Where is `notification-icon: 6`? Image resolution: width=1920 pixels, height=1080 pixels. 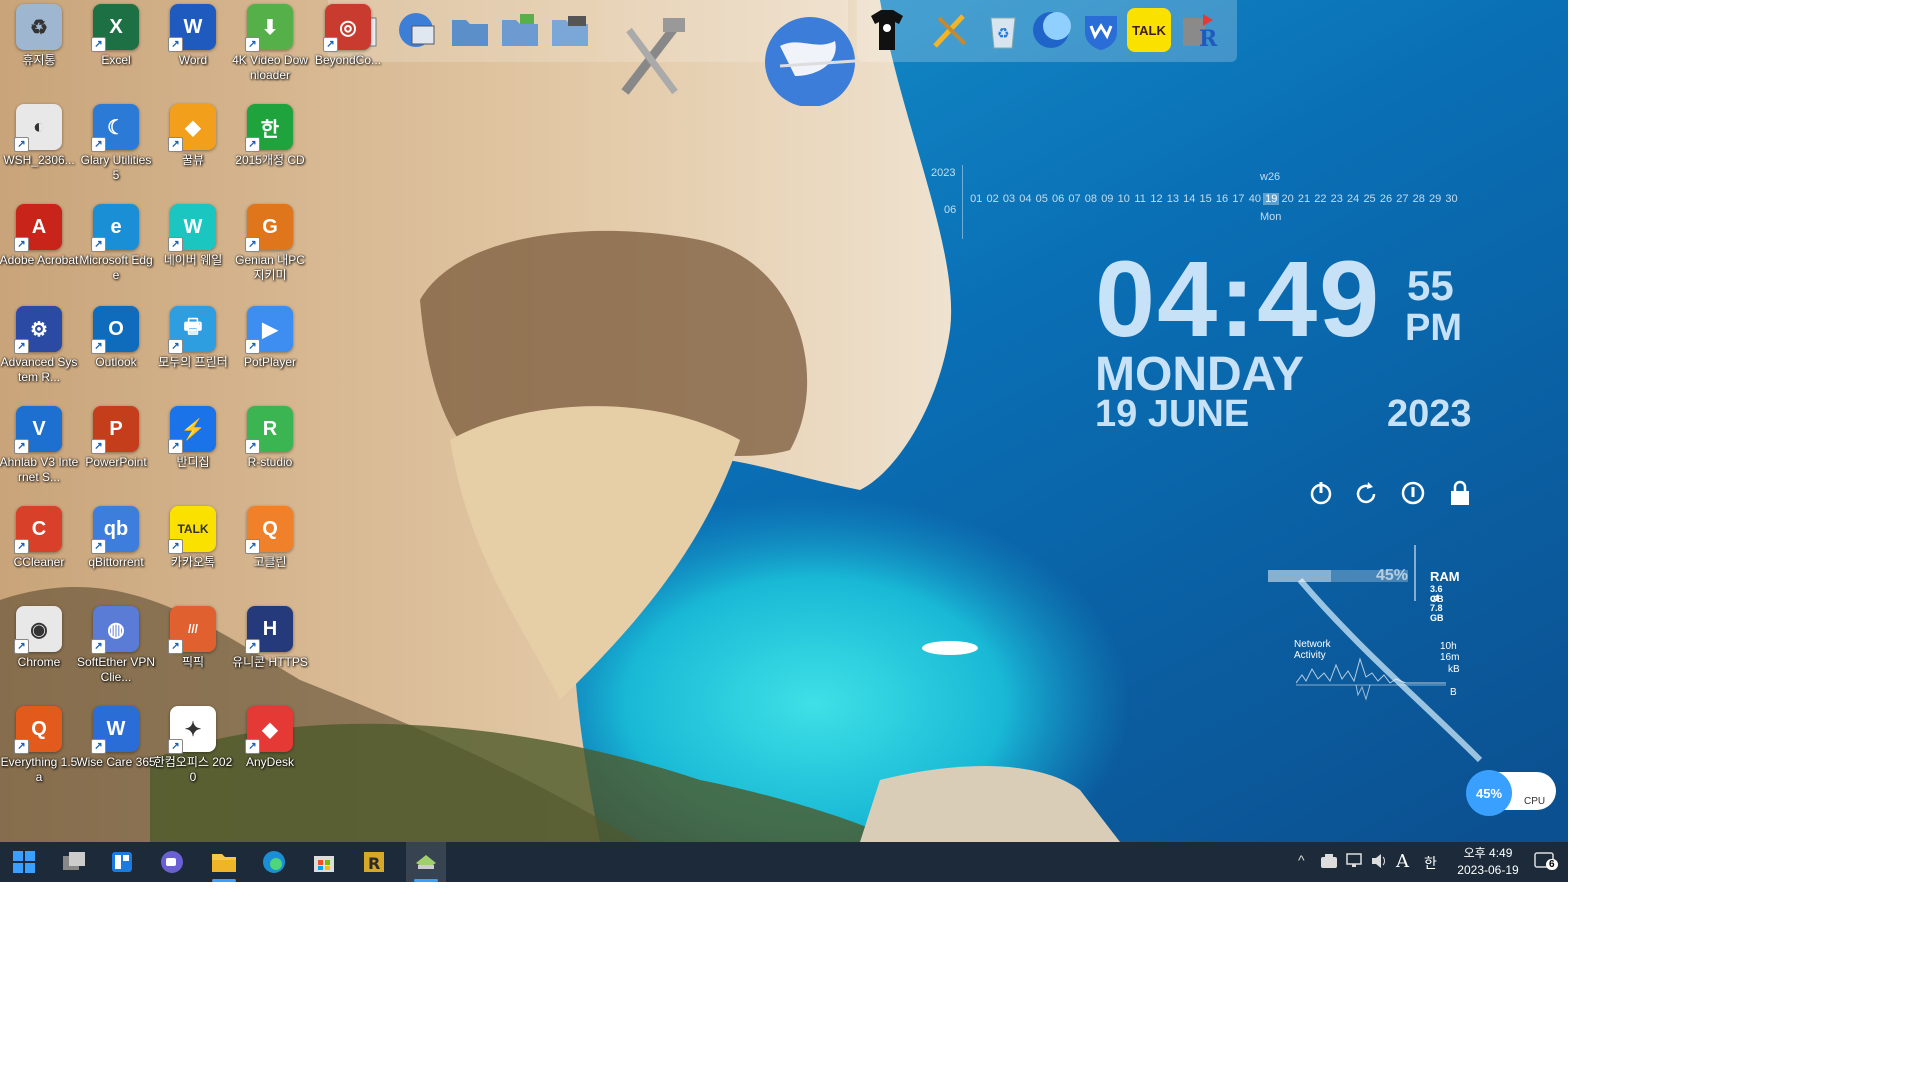 notification-icon: 6 is located at coordinates (1547, 862).